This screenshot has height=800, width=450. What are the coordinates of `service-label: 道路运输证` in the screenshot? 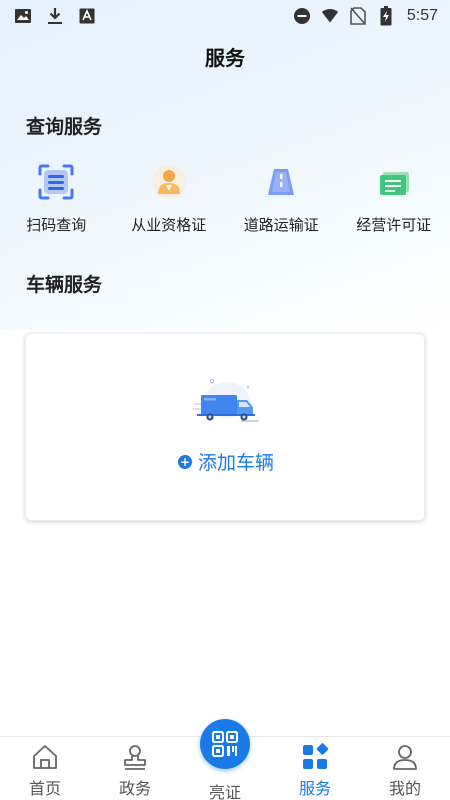 It's located at (281, 225).